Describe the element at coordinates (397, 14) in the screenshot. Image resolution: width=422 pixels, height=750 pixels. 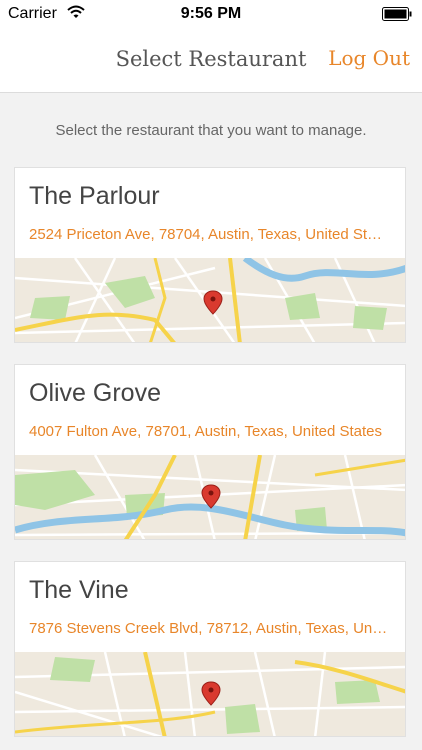
I see `battery-icon` at that location.